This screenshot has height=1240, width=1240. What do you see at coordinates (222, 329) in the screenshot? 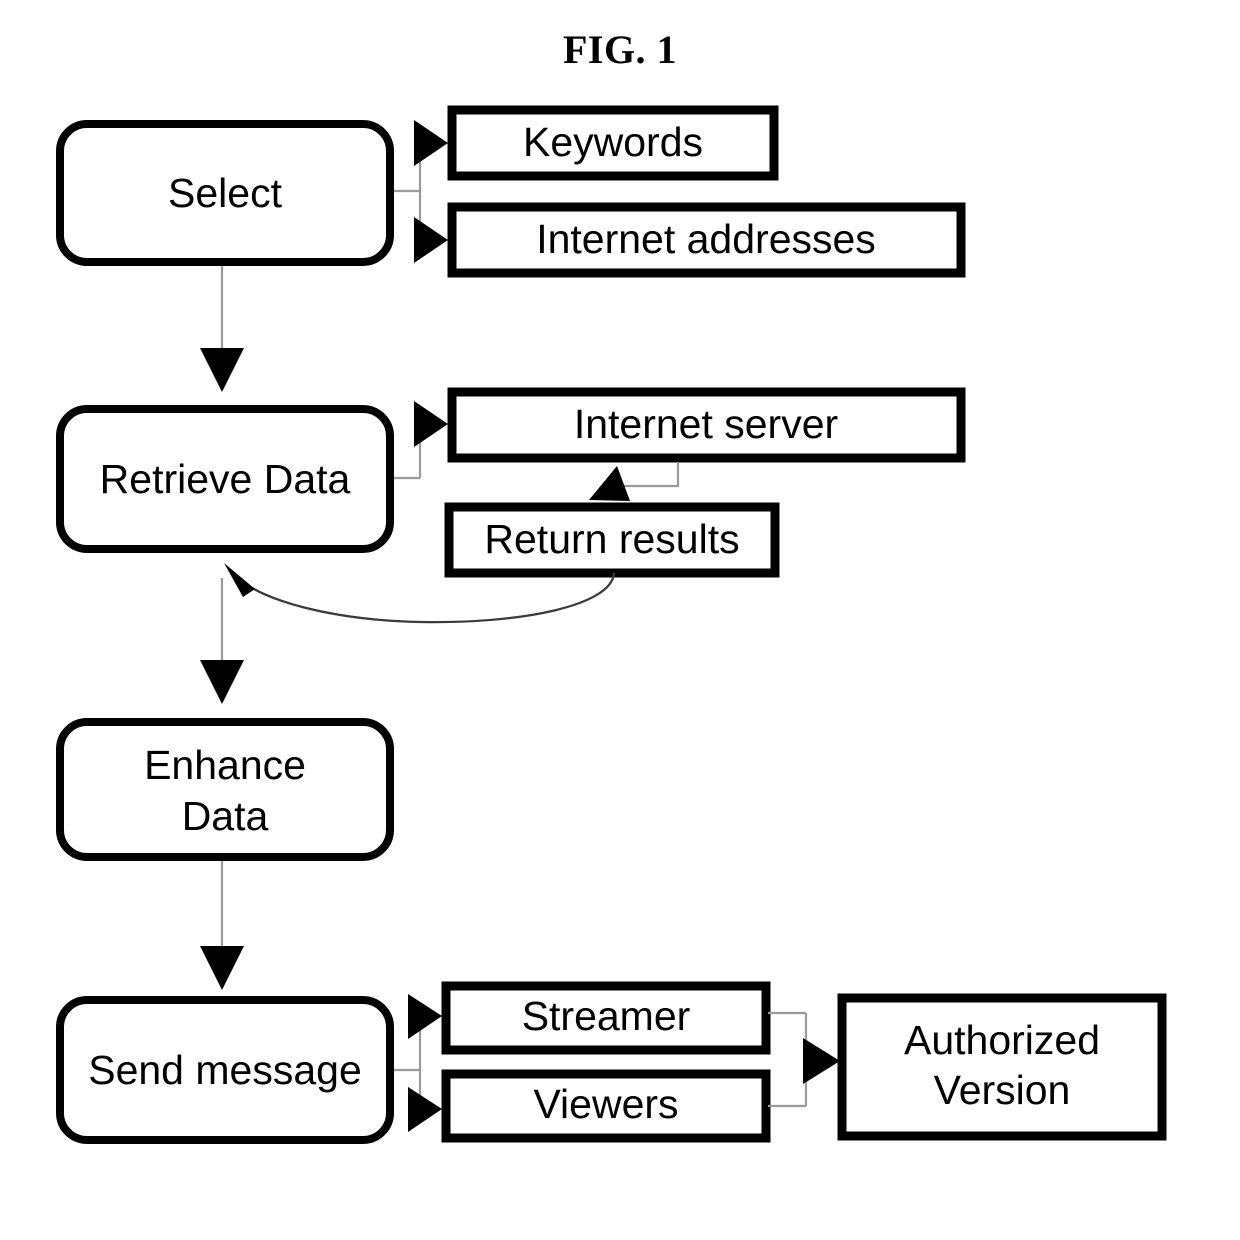
I see `edge-select-to-retrieve-data` at bounding box center [222, 329].